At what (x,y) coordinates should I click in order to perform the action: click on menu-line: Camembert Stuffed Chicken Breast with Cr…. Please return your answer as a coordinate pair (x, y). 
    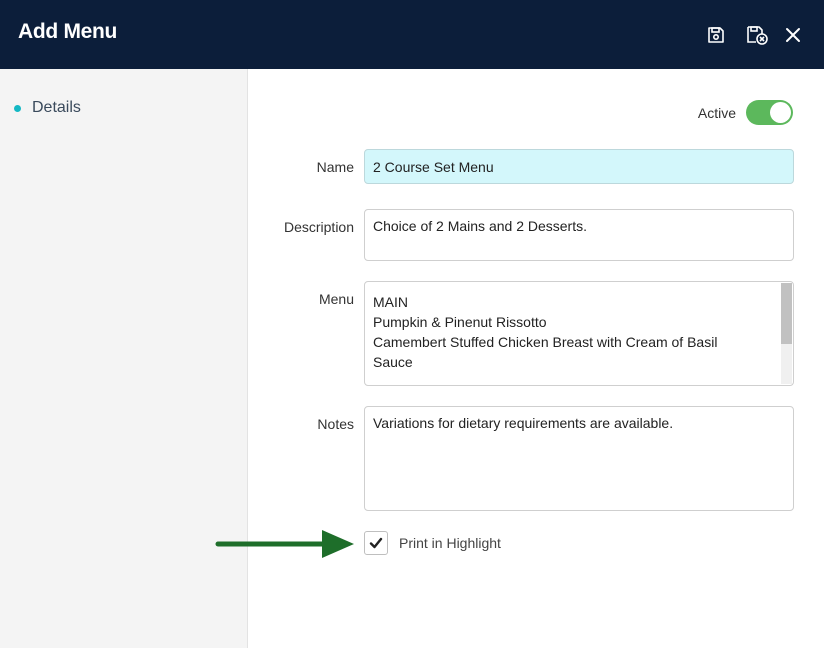
    Looking at the image, I should click on (545, 342).